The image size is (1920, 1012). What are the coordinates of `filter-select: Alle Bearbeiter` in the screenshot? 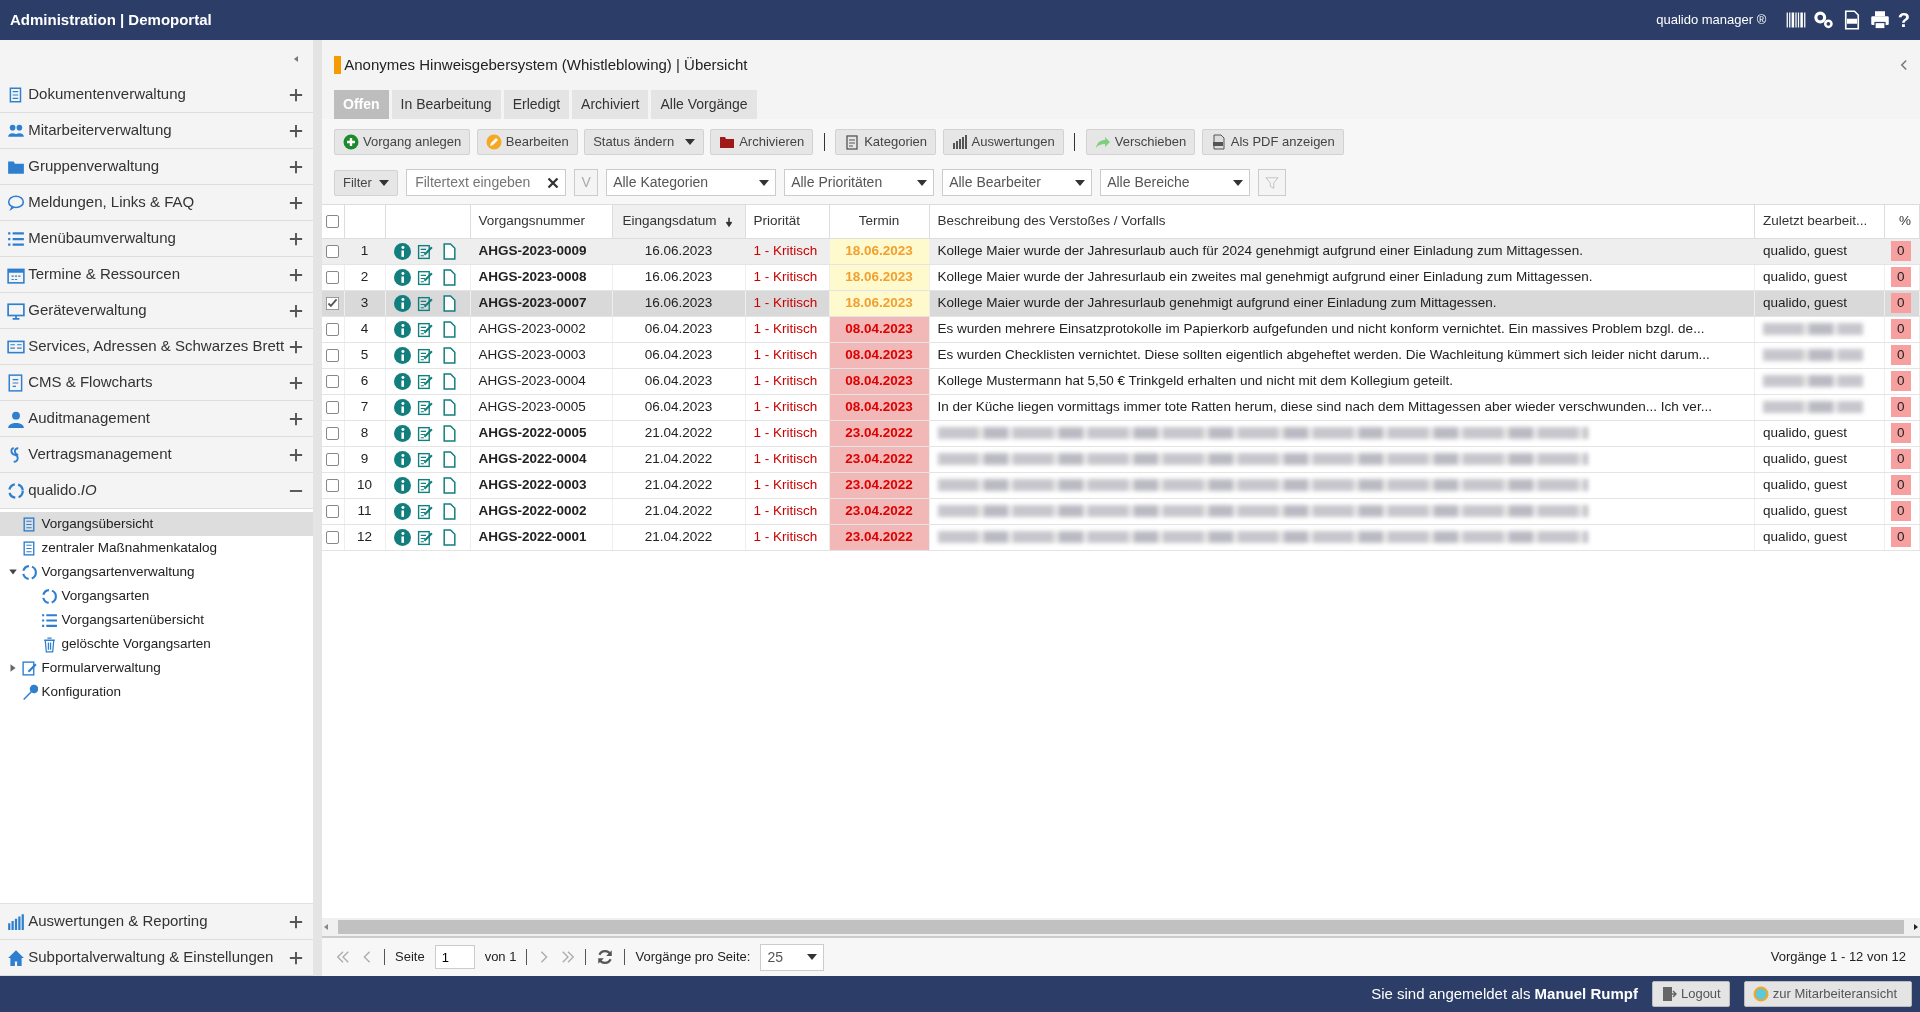 It's located at (1017, 182).